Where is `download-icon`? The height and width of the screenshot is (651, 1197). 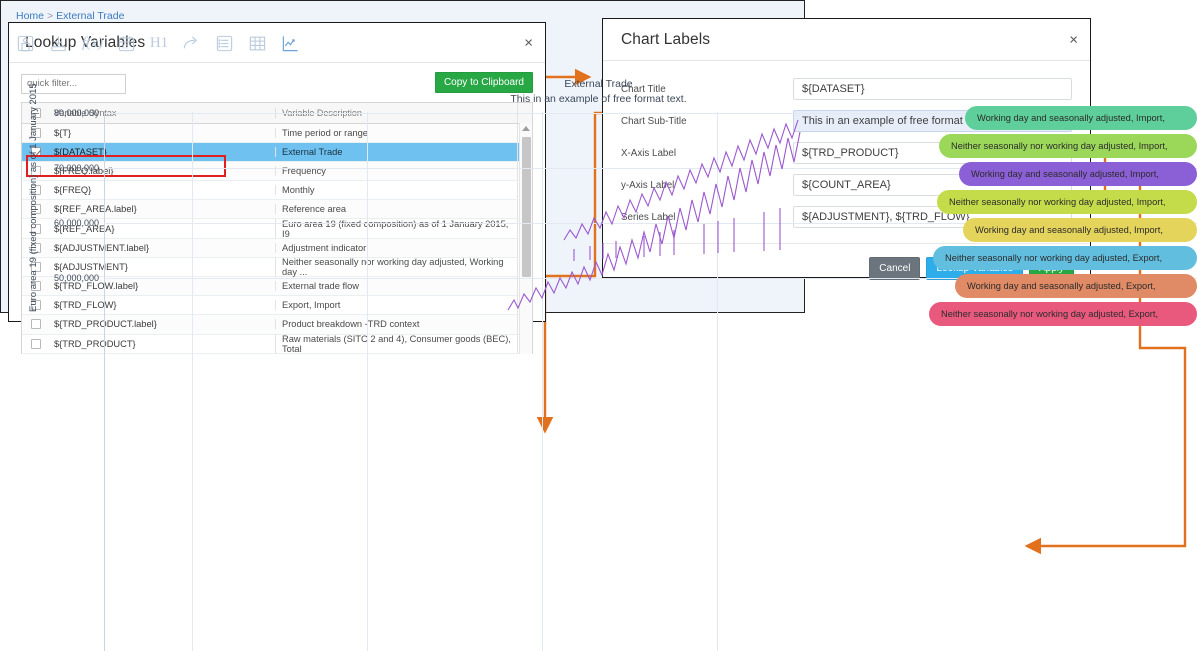
download-icon is located at coordinates (58, 43).